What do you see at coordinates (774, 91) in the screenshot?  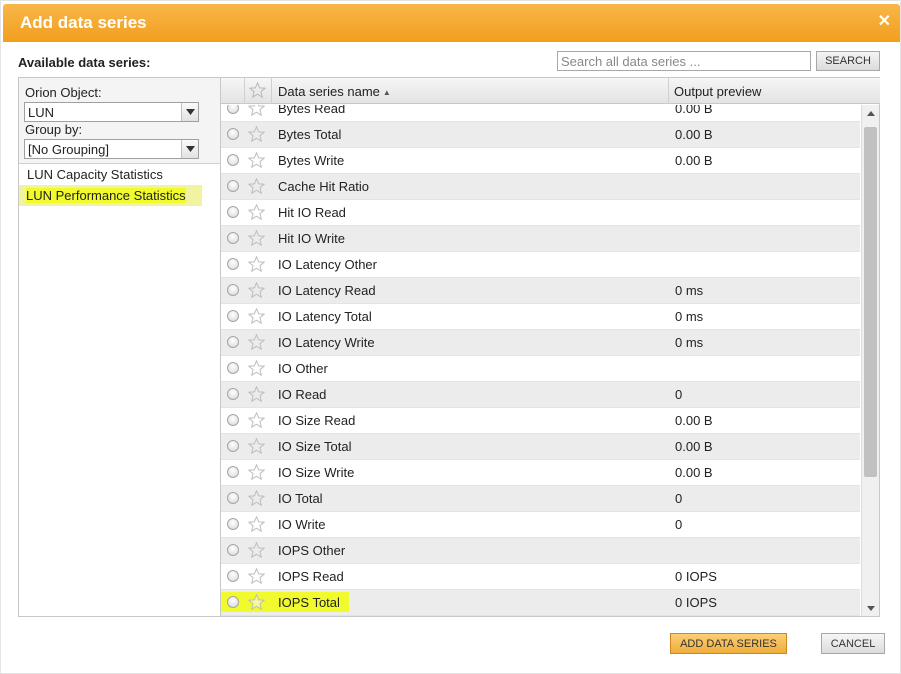 I see `header-output-column: Output preview` at bounding box center [774, 91].